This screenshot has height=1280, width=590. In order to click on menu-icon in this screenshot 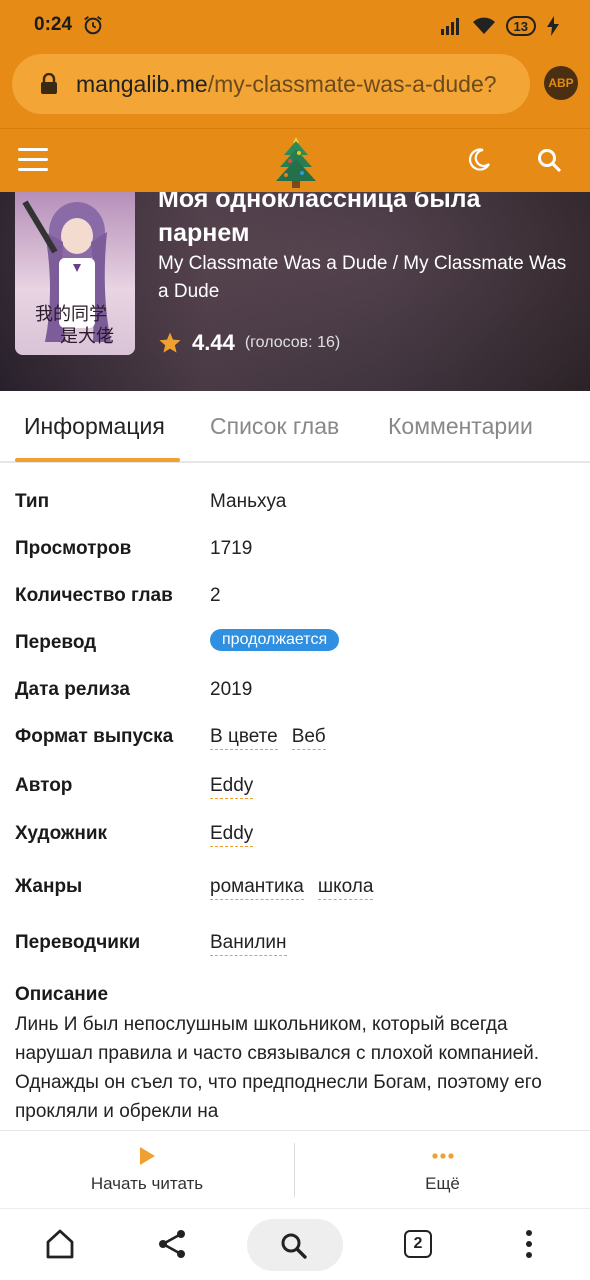, I will do `click(33, 160)`.